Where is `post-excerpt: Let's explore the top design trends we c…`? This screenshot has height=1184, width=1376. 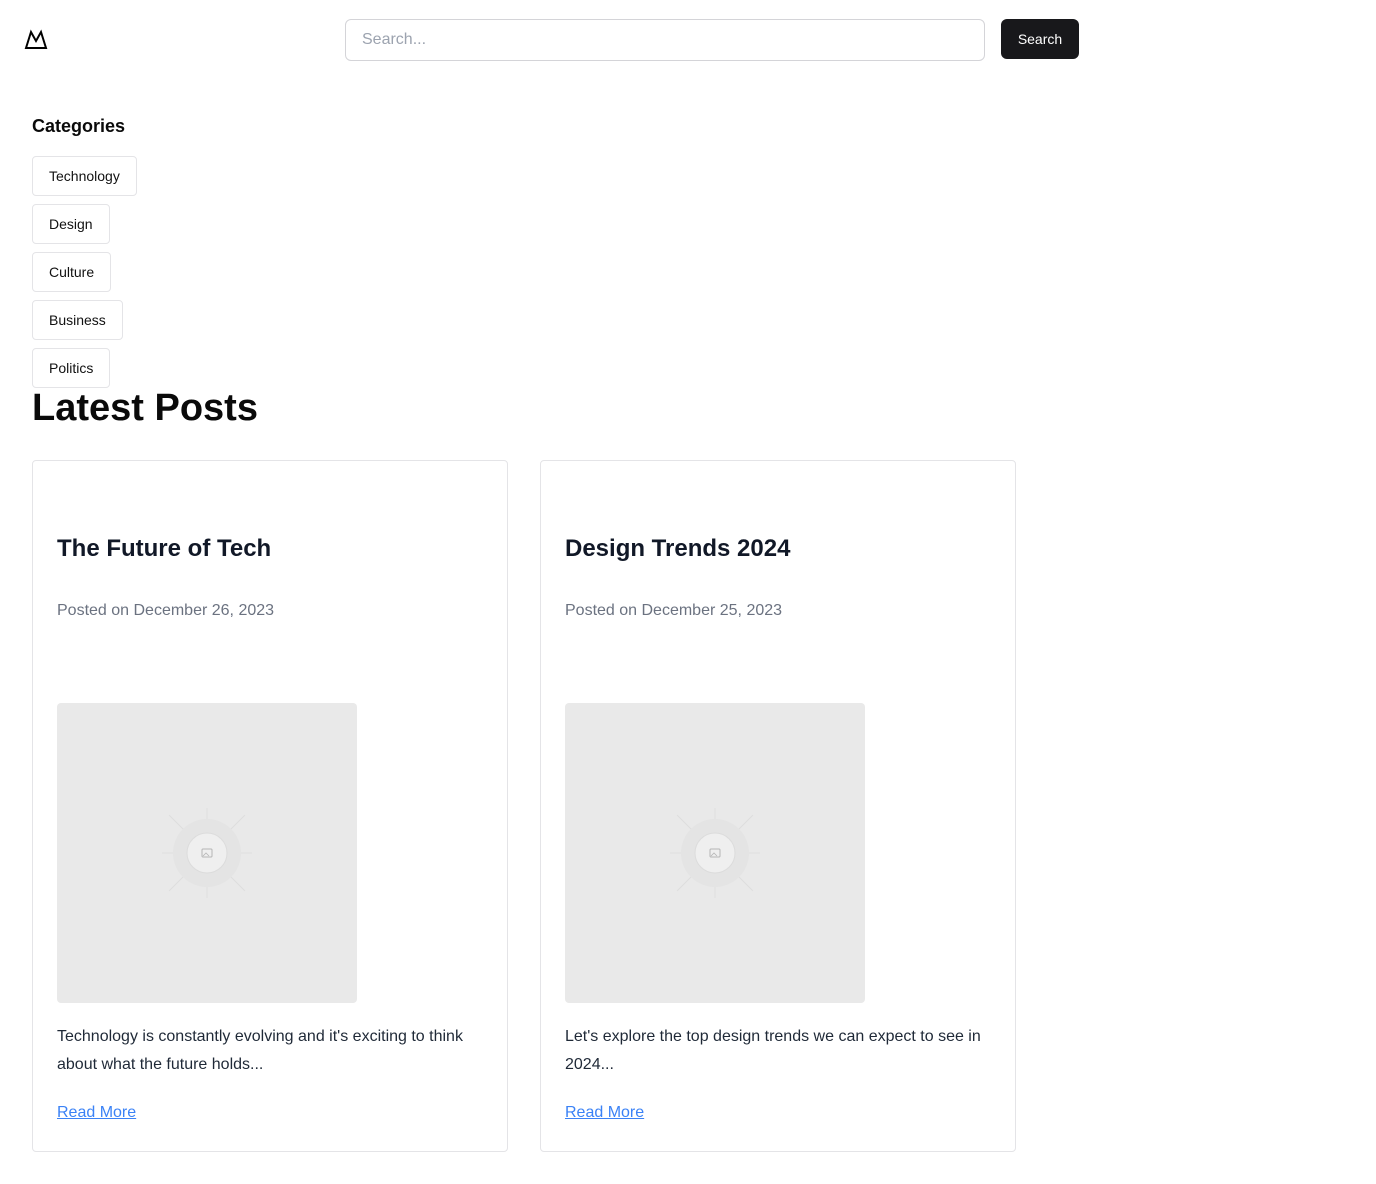
post-excerpt: Let's explore the top design trends we c… is located at coordinates (773, 1050).